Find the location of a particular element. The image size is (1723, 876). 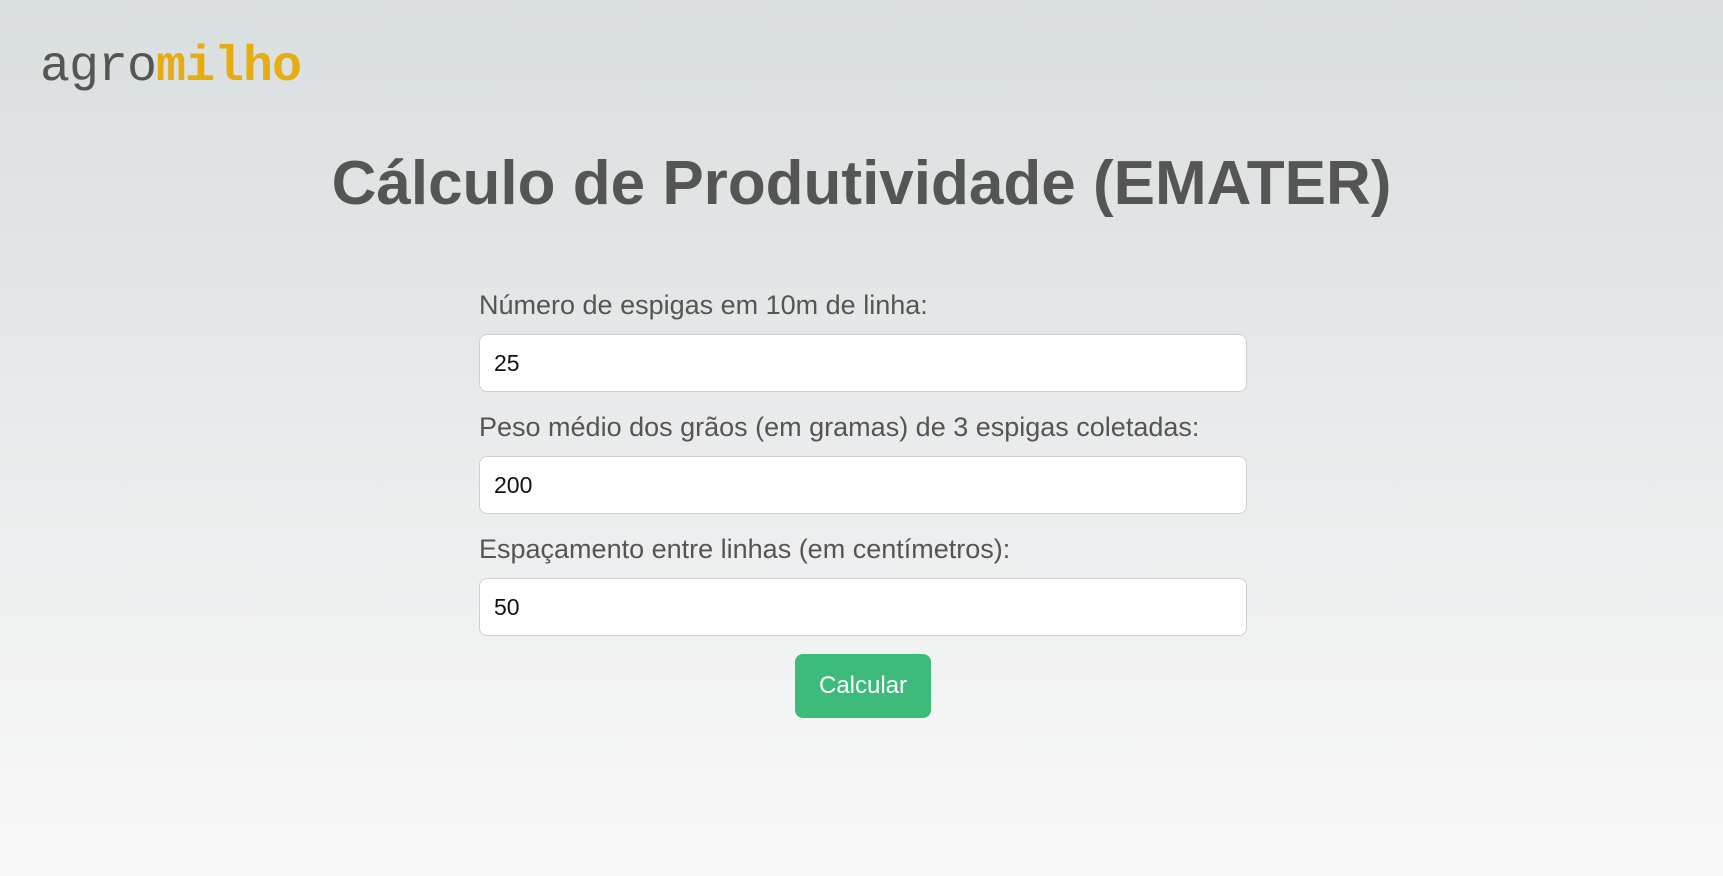

ears-count-label: Número de espigas em 10m de linha: is located at coordinates (703, 305).